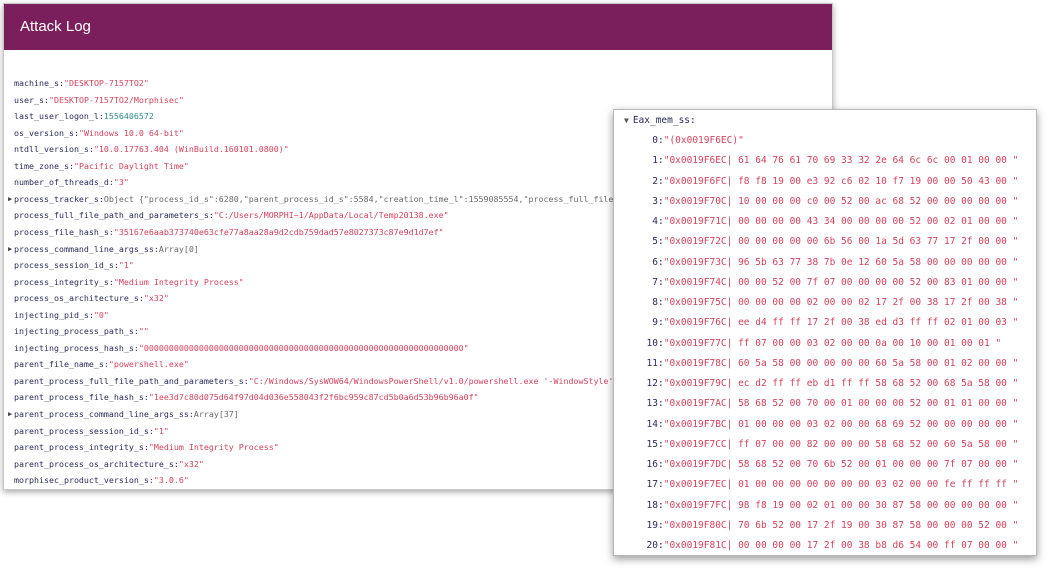 The image size is (1050, 568). Describe the element at coordinates (121, 182) in the screenshot. I see `log-value: "3"` at that location.